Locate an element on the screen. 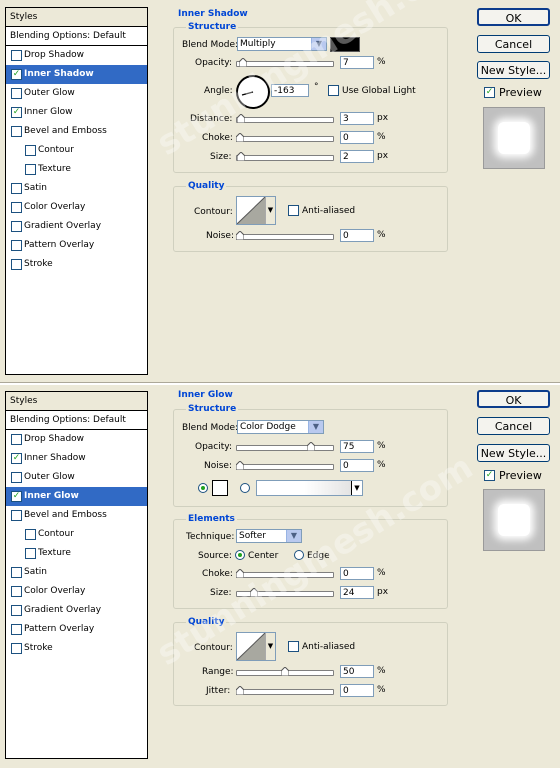  blend-mode-select: Color Dodge ▼ is located at coordinates (280, 427).